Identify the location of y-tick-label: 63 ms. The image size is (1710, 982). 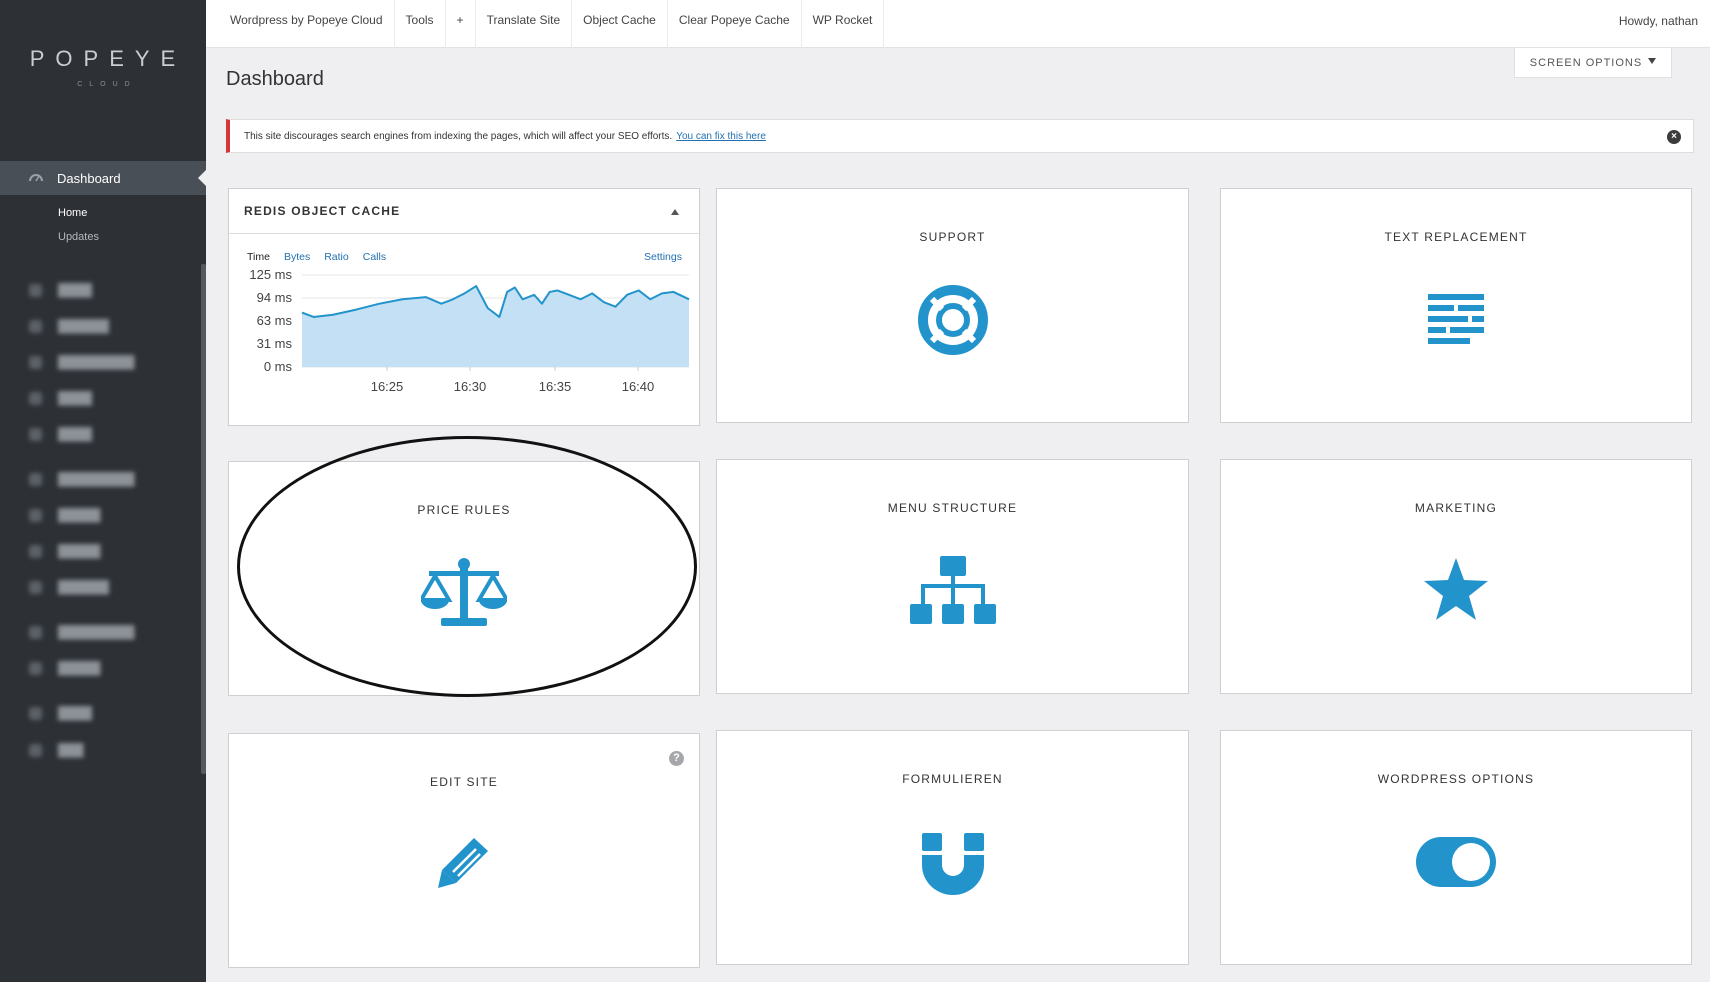
(275, 320).